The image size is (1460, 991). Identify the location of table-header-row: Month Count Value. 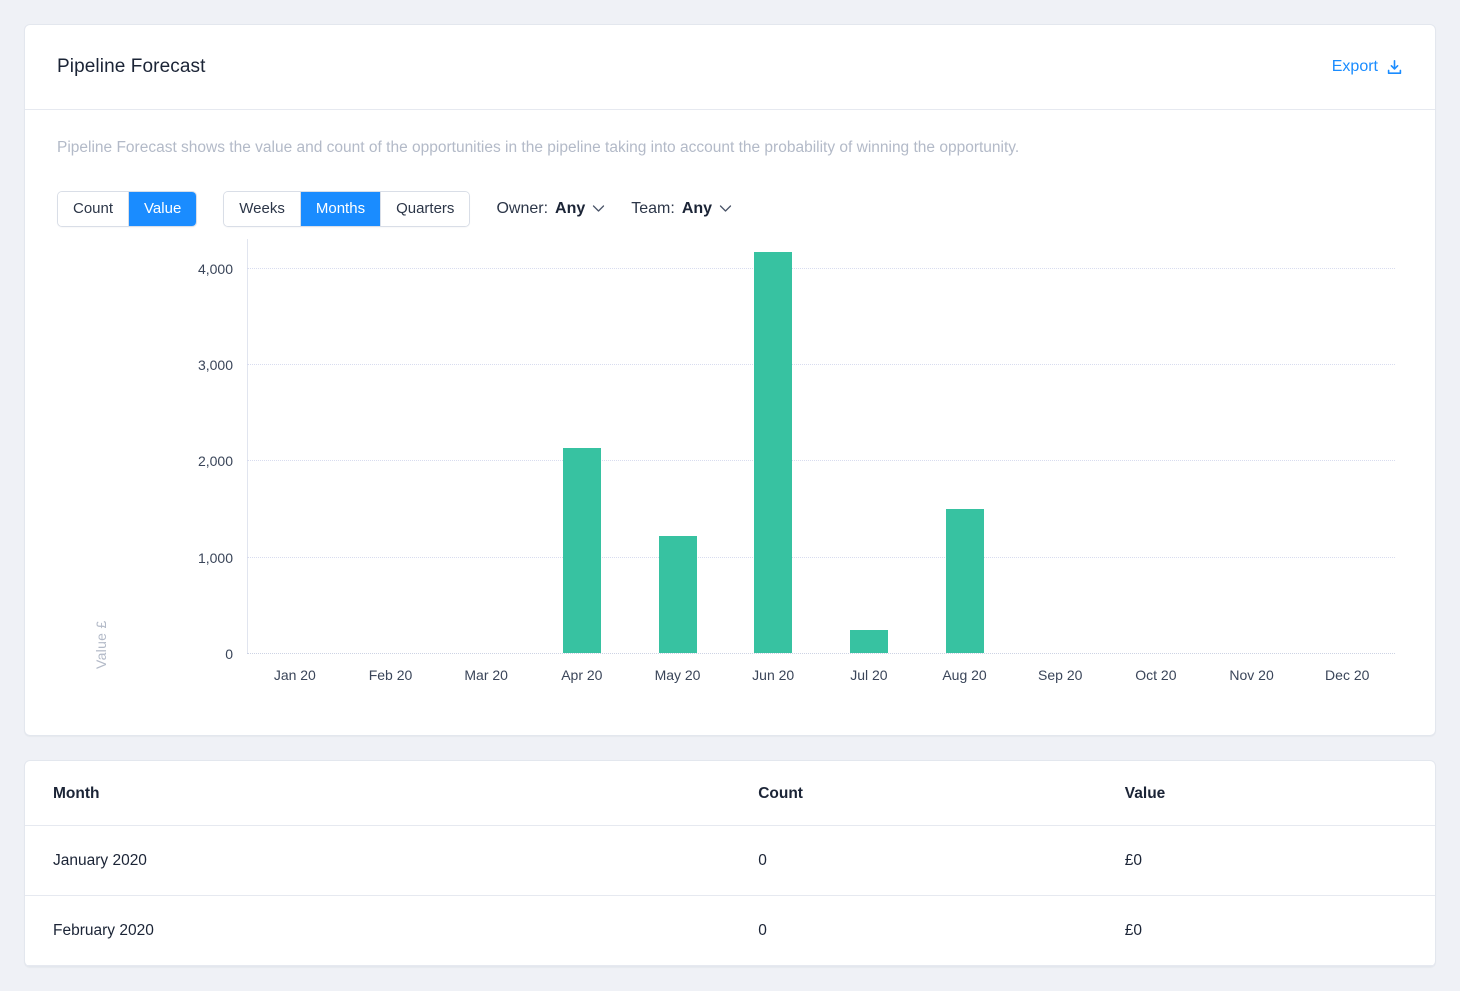
(730, 793).